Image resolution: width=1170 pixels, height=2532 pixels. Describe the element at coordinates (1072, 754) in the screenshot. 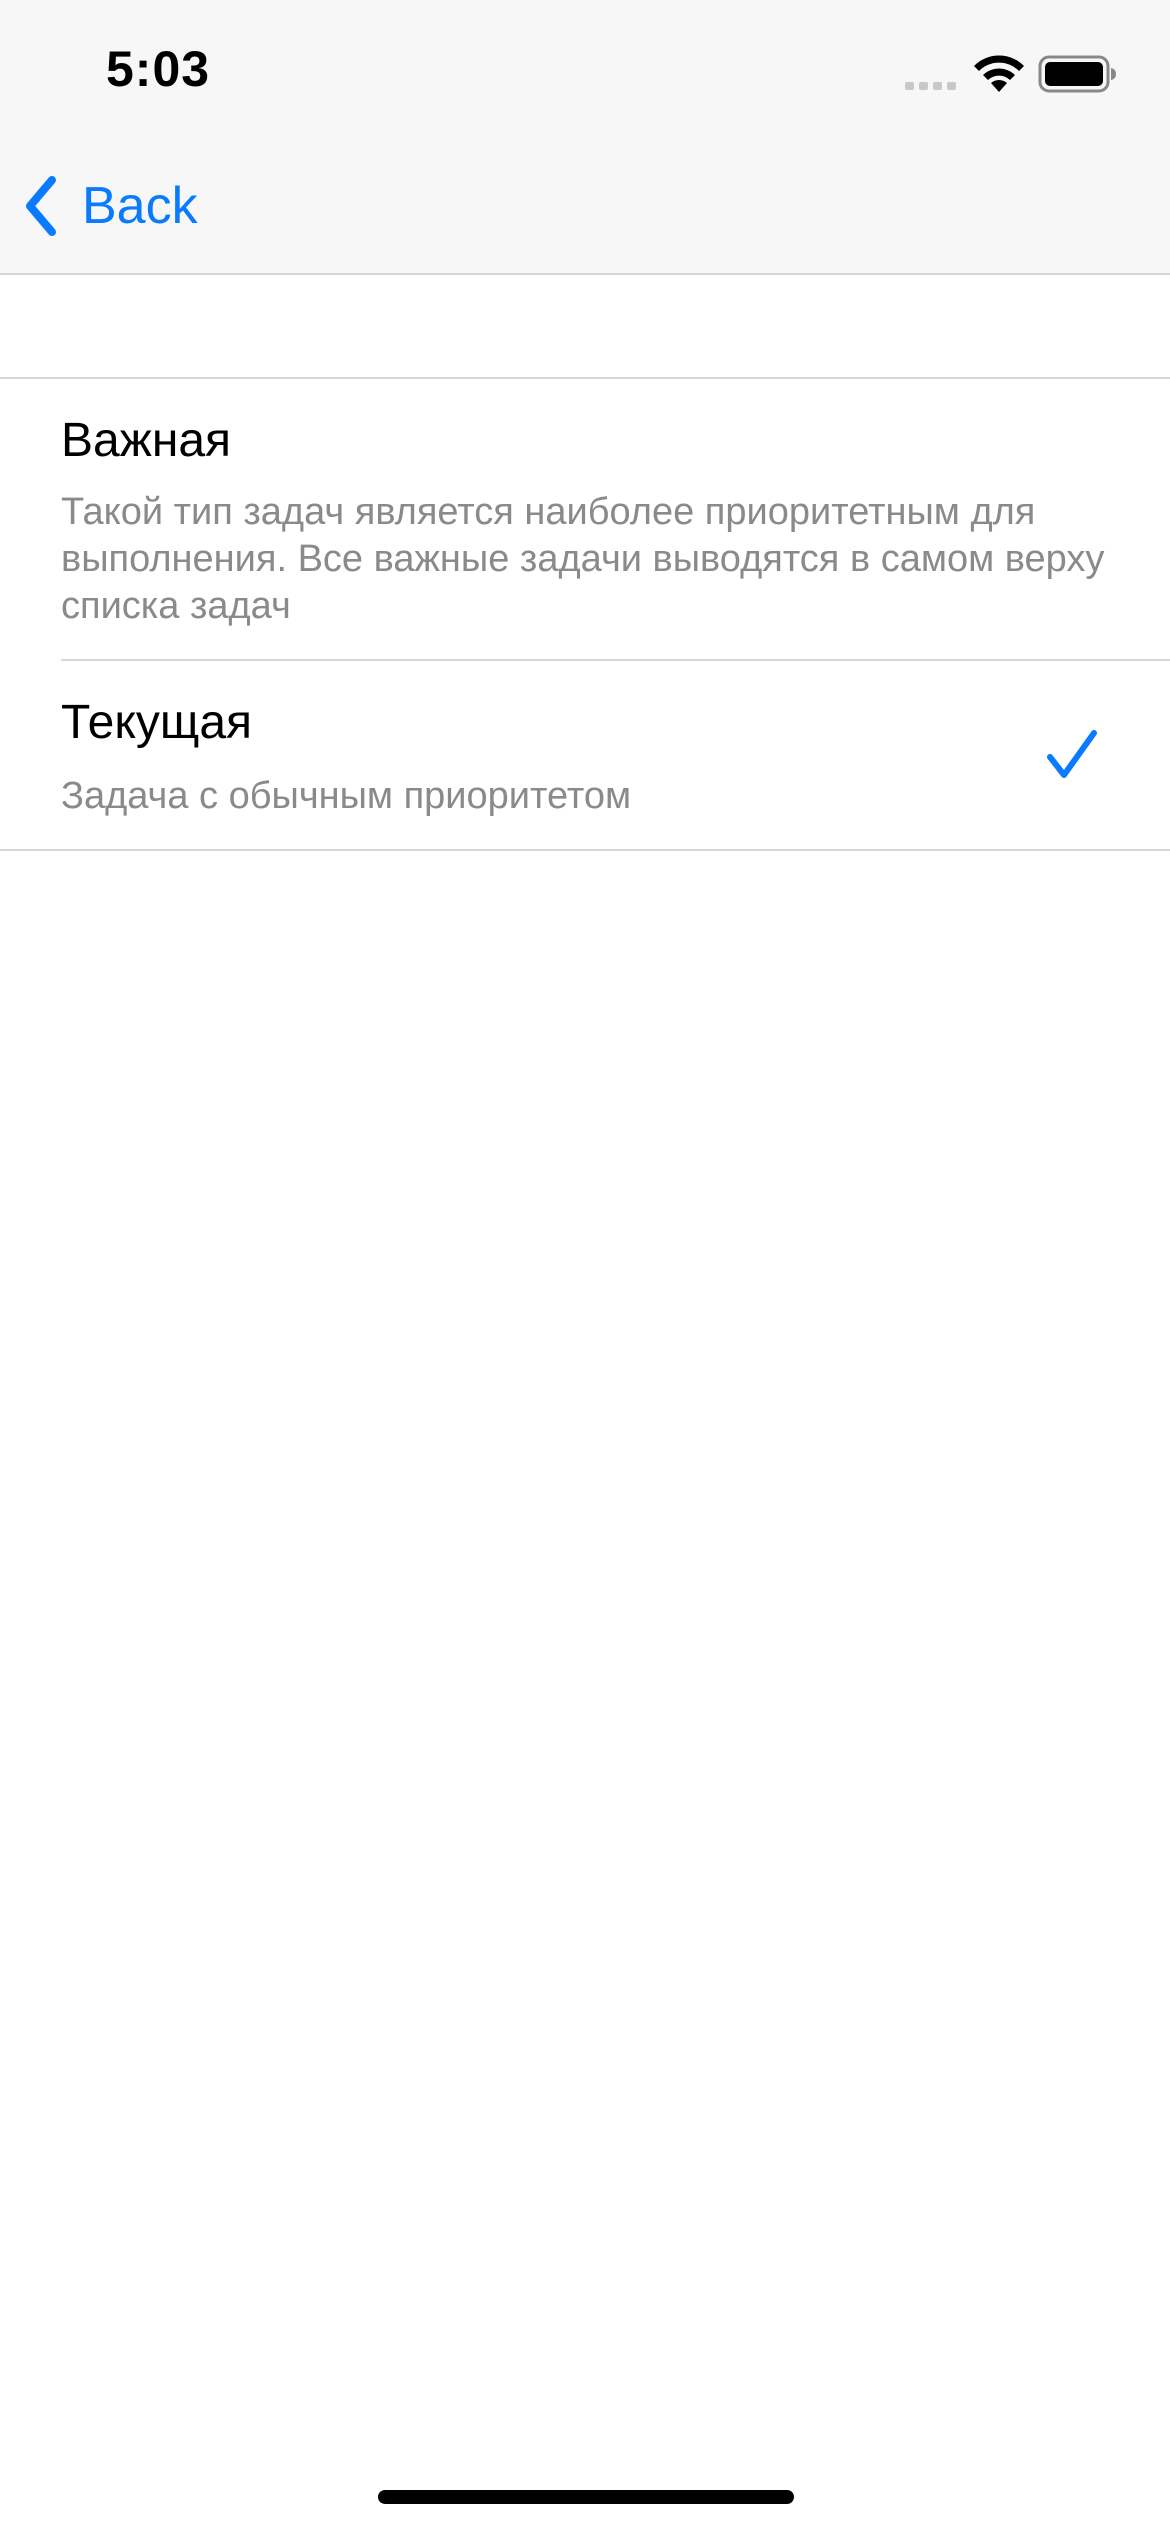

I see `checkmark-icon` at that location.